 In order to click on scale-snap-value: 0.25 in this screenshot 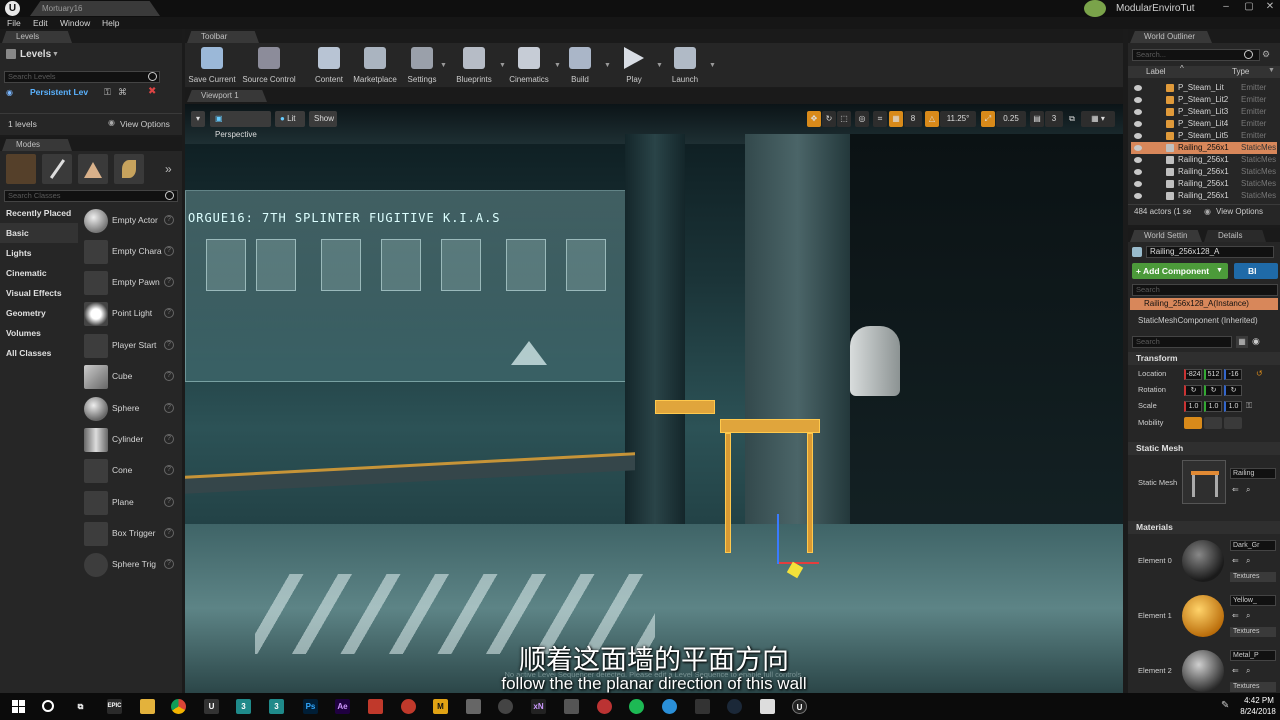, I will do `click(1011, 119)`.